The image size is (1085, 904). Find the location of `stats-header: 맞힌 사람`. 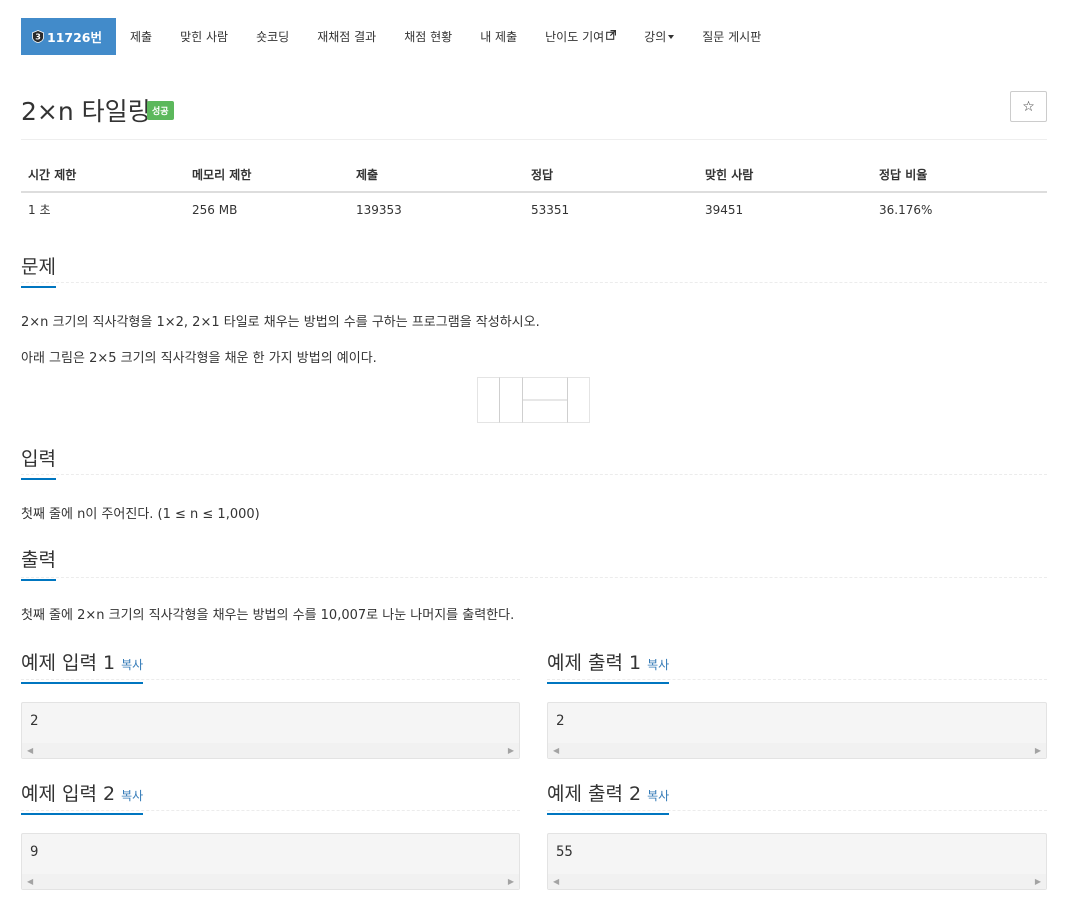

stats-header: 맞힌 사람 is located at coordinates (785, 175).